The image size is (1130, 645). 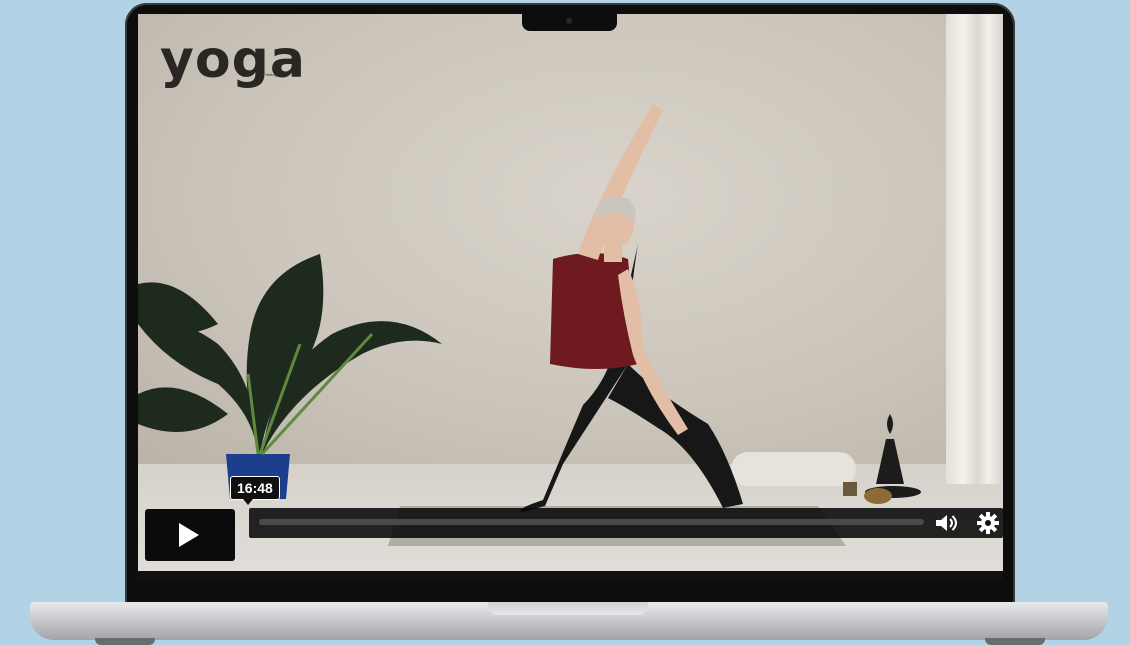 I want to click on screen-chin, so click(x=570, y=575).